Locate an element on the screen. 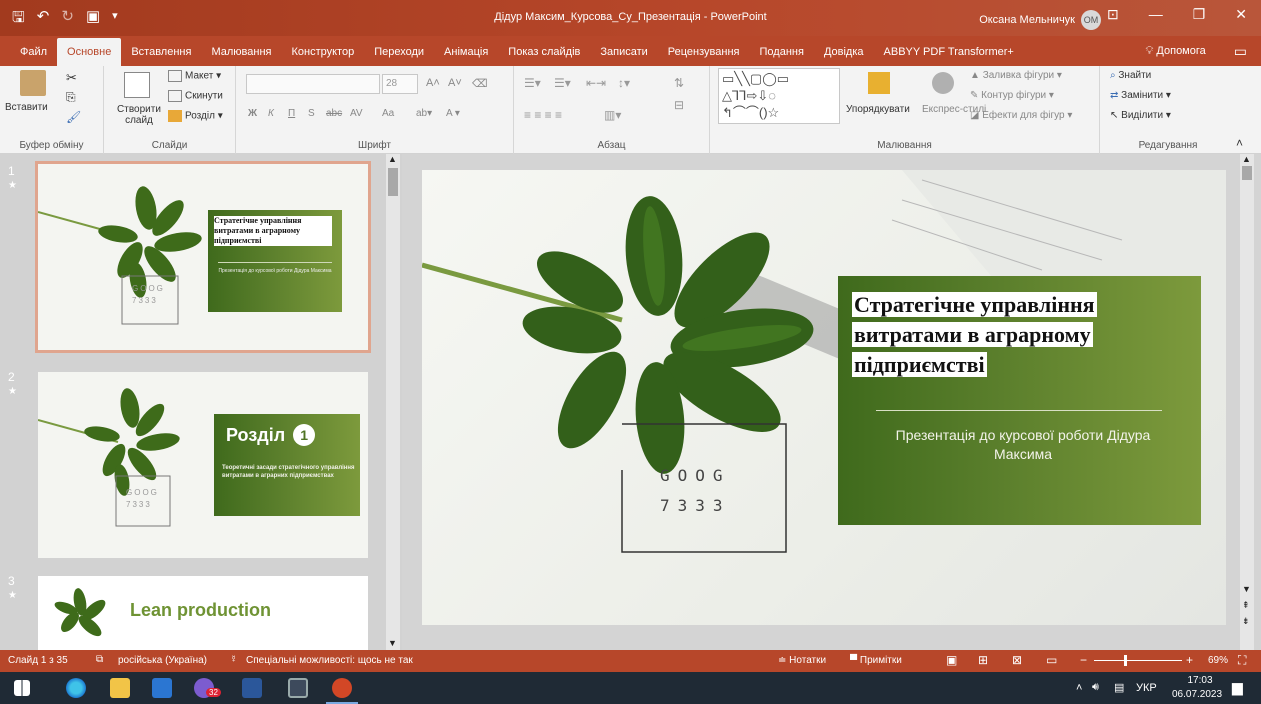 The height and width of the screenshot is (704, 1261). grow-font-icon: A˄ is located at coordinates (433, 83).